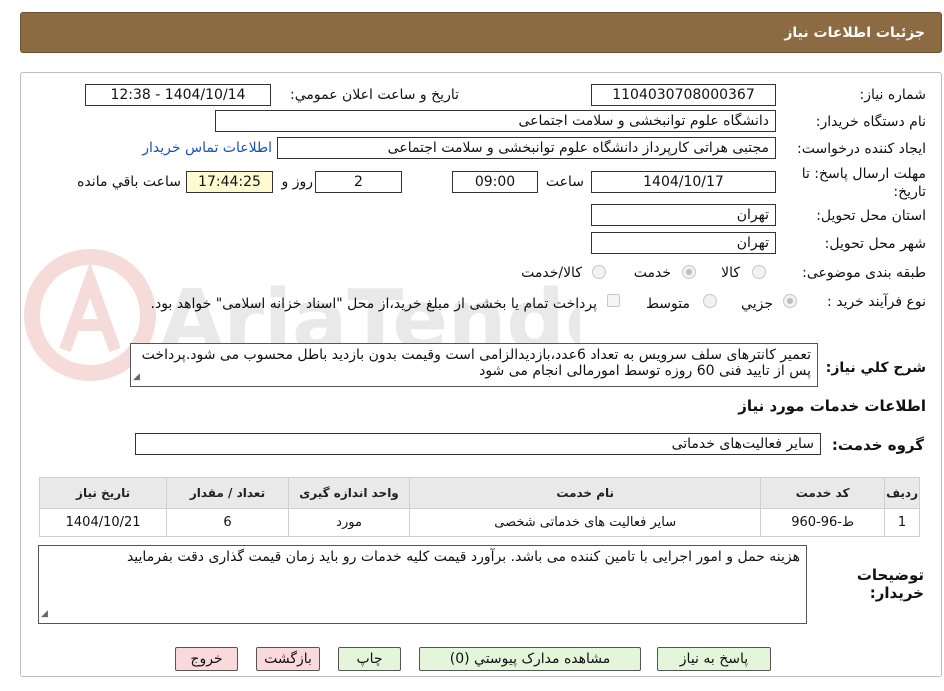 The width and height of the screenshot is (944, 691). Describe the element at coordinates (683, 182) in the screenshot. I see `deadline-date-field: 1404/10/17` at that location.